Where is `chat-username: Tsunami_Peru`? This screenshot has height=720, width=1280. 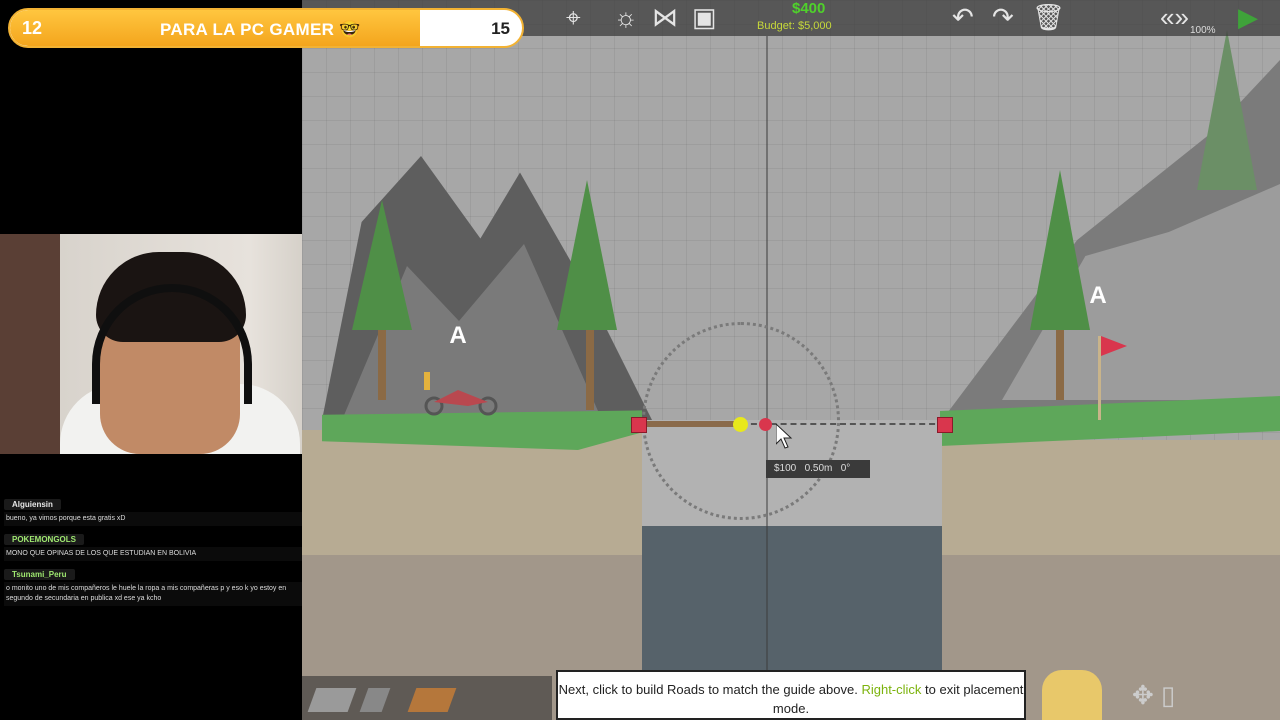
chat-username: Tsunami_Peru is located at coordinates (39, 574).